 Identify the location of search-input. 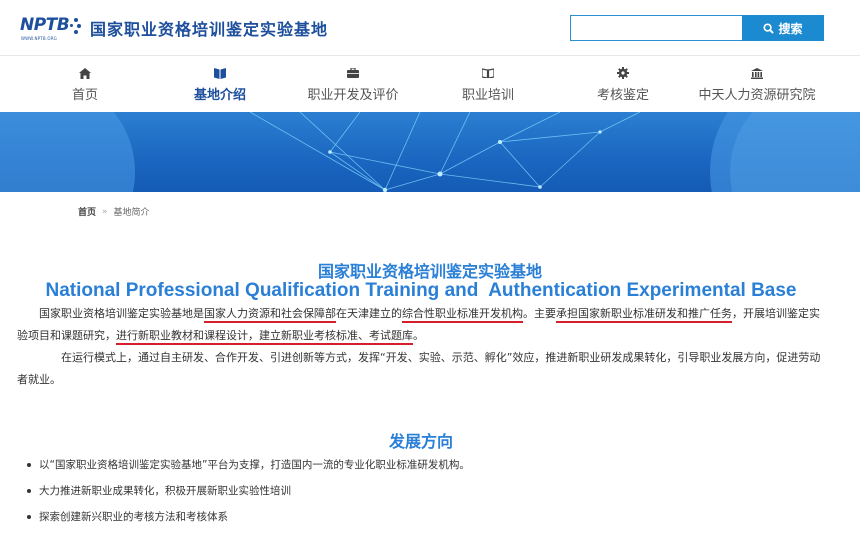
(656, 28).